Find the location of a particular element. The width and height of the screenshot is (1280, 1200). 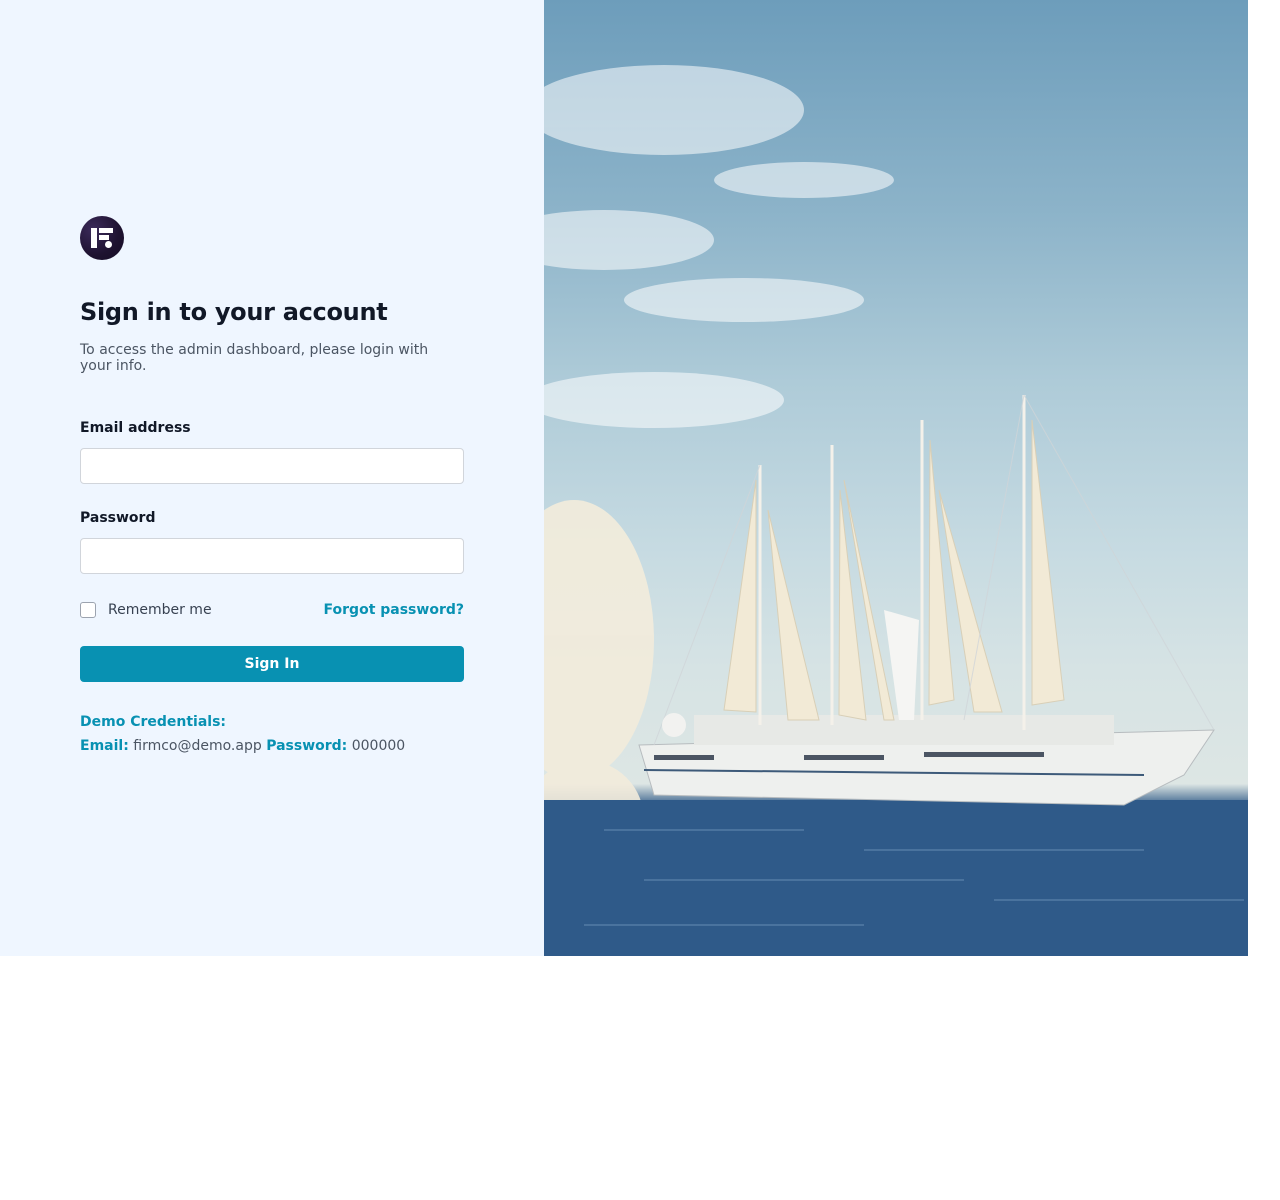

email-field-group: Email address is located at coordinates (272, 452).